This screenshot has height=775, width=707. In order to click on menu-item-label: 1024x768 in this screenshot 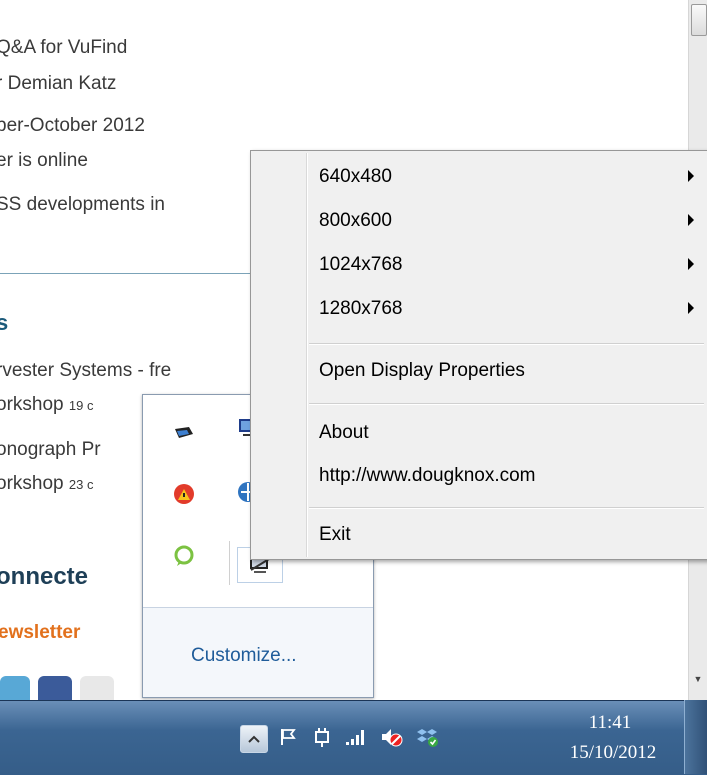, I will do `click(361, 264)`.